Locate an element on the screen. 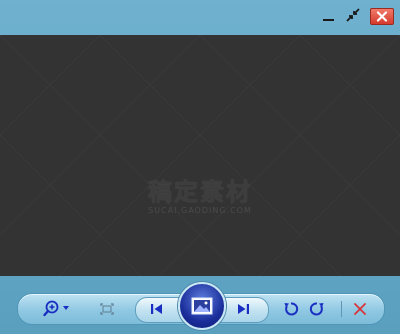 This screenshot has height=334, width=400. title-bar is located at coordinates (200, 17).